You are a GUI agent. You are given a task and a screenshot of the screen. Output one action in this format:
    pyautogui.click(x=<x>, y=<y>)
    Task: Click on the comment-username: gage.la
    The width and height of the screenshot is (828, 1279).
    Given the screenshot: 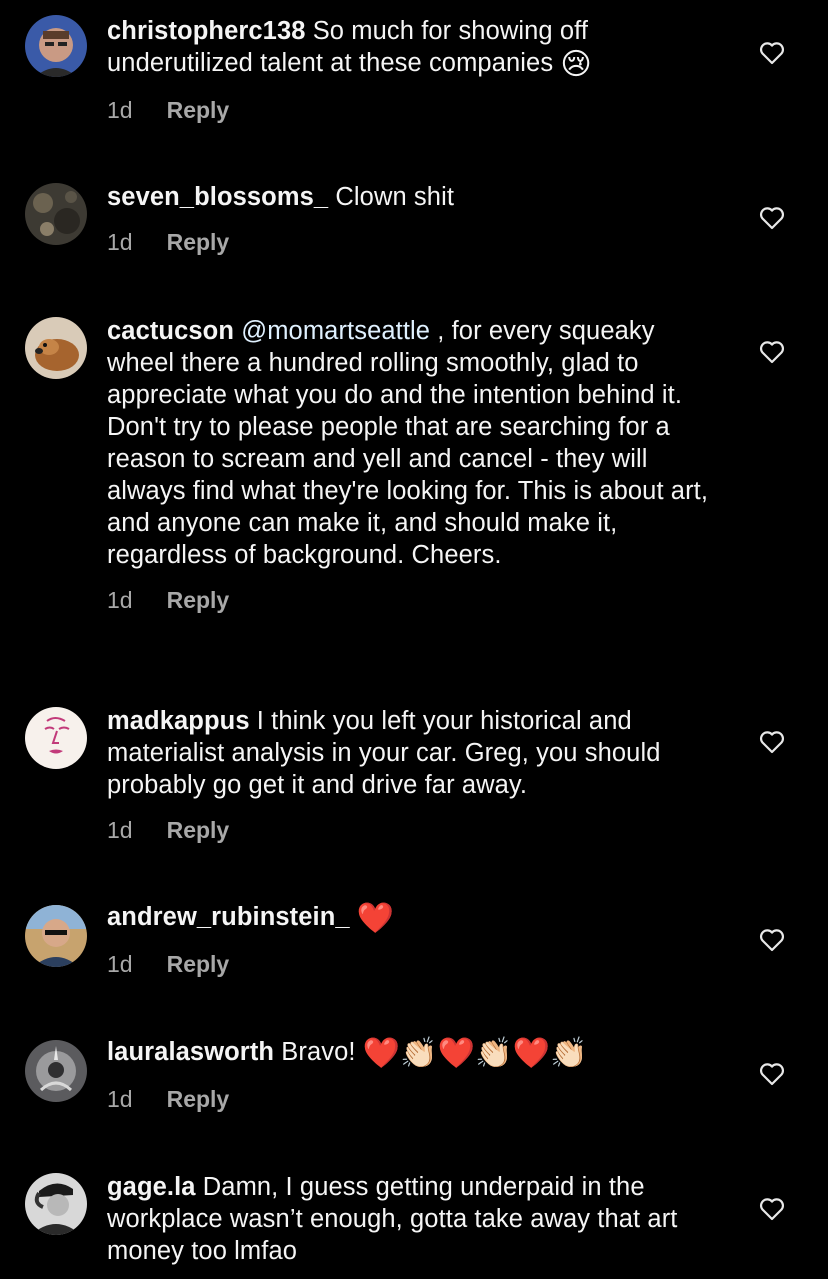 What is the action you would take?
    pyautogui.click(x=151, y=1187)
    